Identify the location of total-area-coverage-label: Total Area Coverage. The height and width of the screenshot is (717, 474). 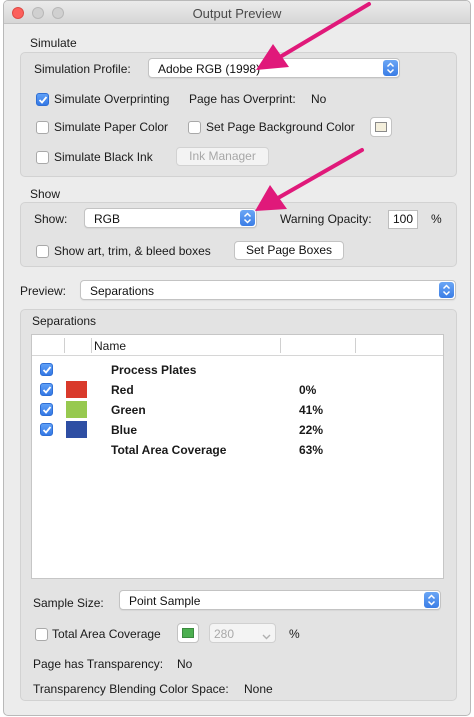
(106, 634).